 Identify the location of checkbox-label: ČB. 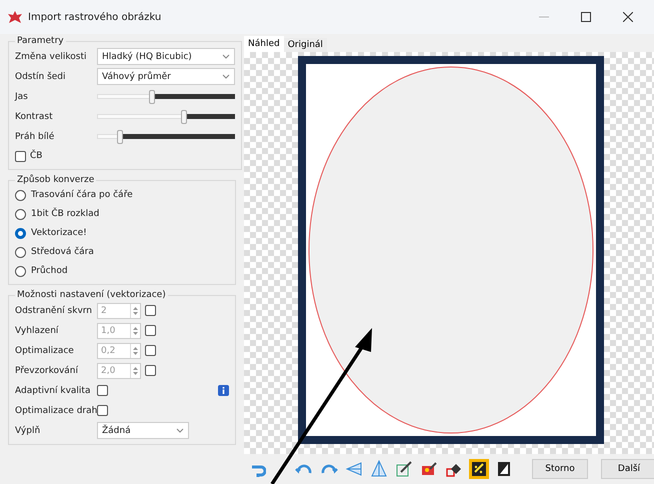
(36, 156).